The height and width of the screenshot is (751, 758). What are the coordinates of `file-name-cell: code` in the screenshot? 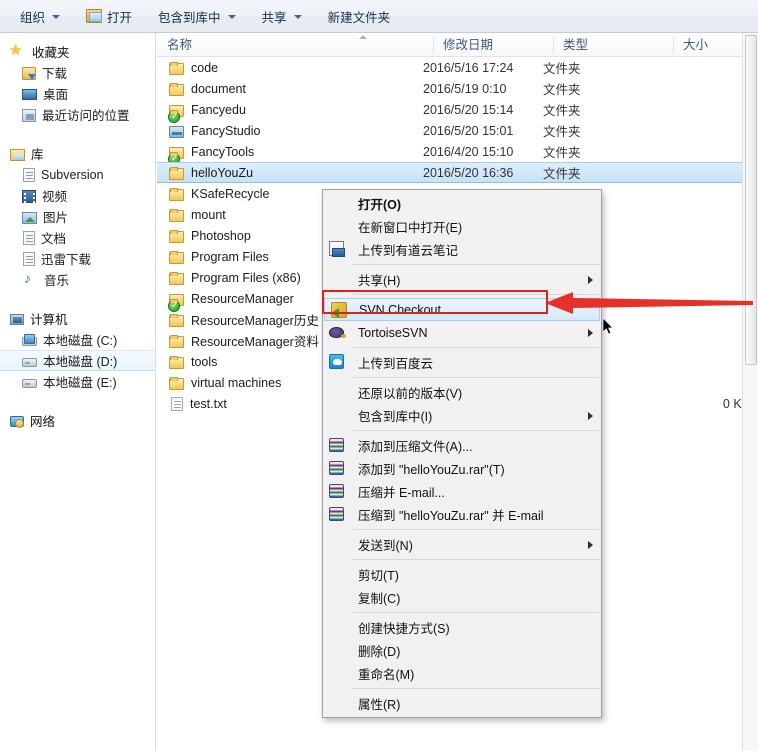 It's located at (290, 68).